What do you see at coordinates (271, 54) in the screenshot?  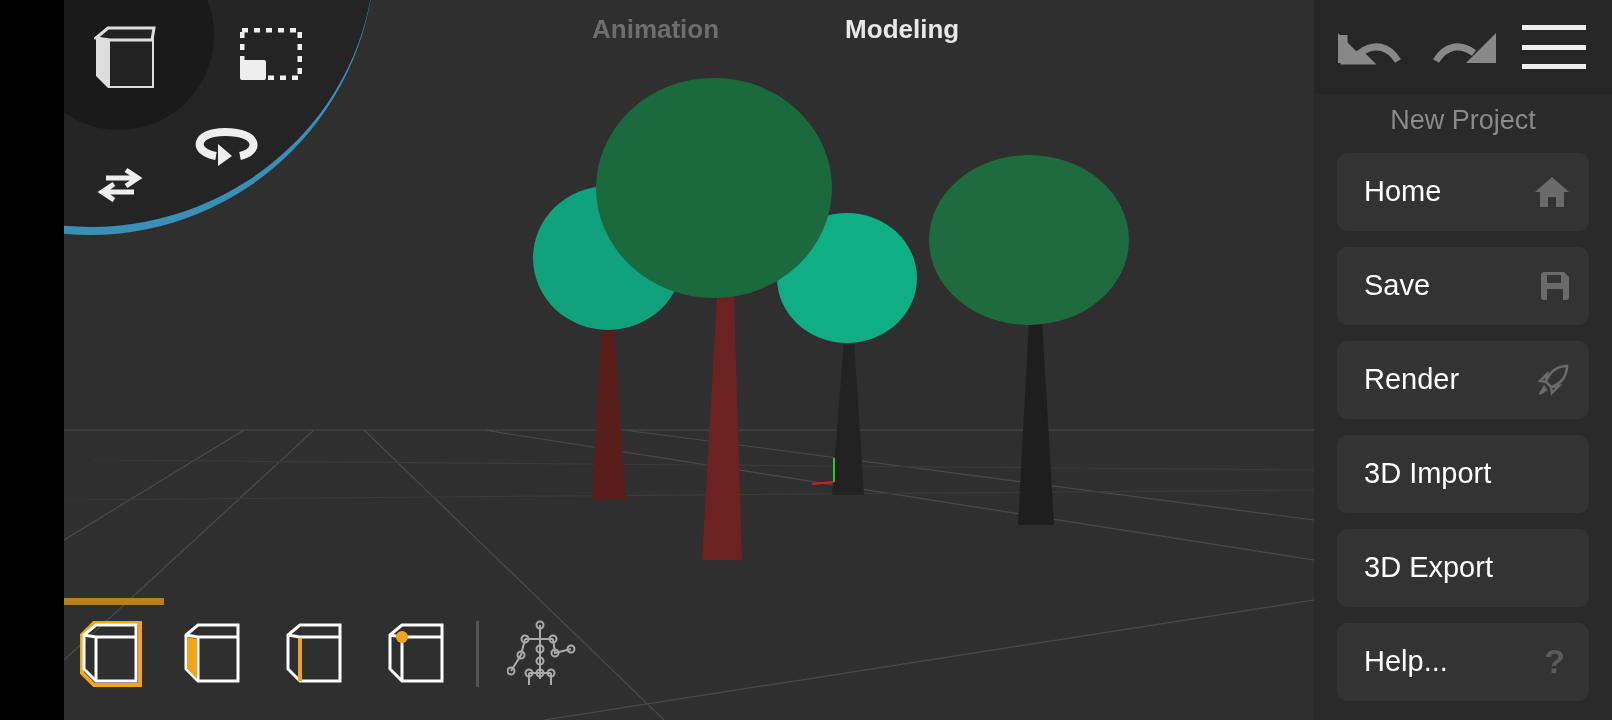 I see `selection-box-icon` at bounding box center [271, 54].